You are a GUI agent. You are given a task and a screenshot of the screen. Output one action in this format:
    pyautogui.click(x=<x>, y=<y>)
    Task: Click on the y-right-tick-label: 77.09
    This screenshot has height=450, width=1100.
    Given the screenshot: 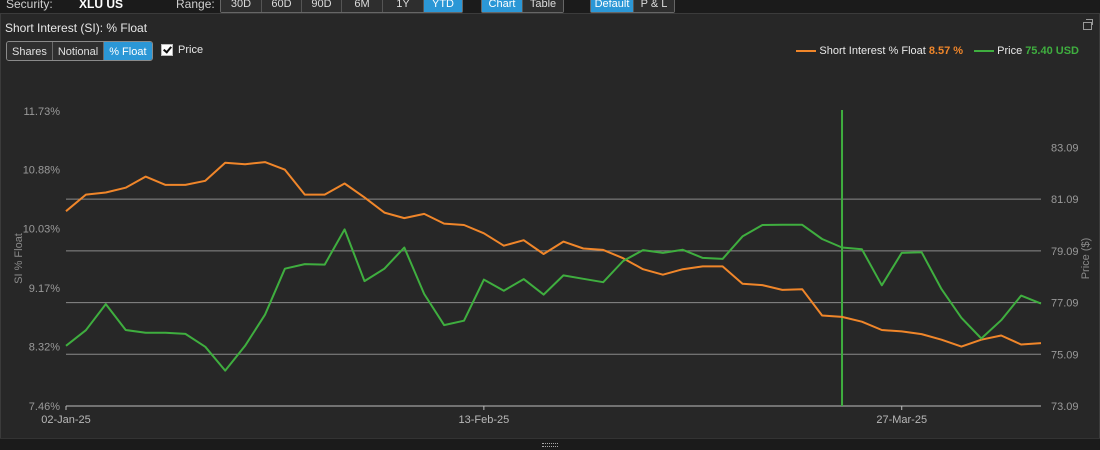 What is the action you would take?
    pyautogui.click(x=1065, y=304)
    